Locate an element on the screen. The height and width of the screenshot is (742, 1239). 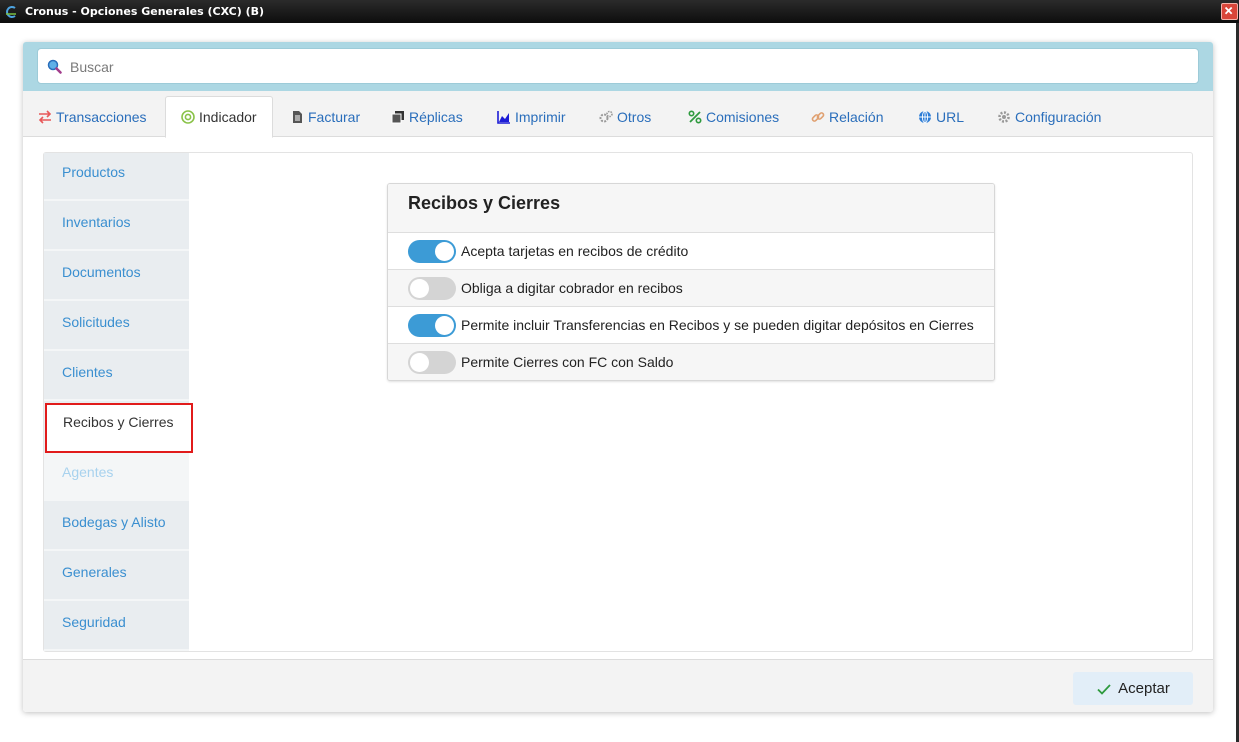
tab-label: Facturar is located at coordinates (334, 117).